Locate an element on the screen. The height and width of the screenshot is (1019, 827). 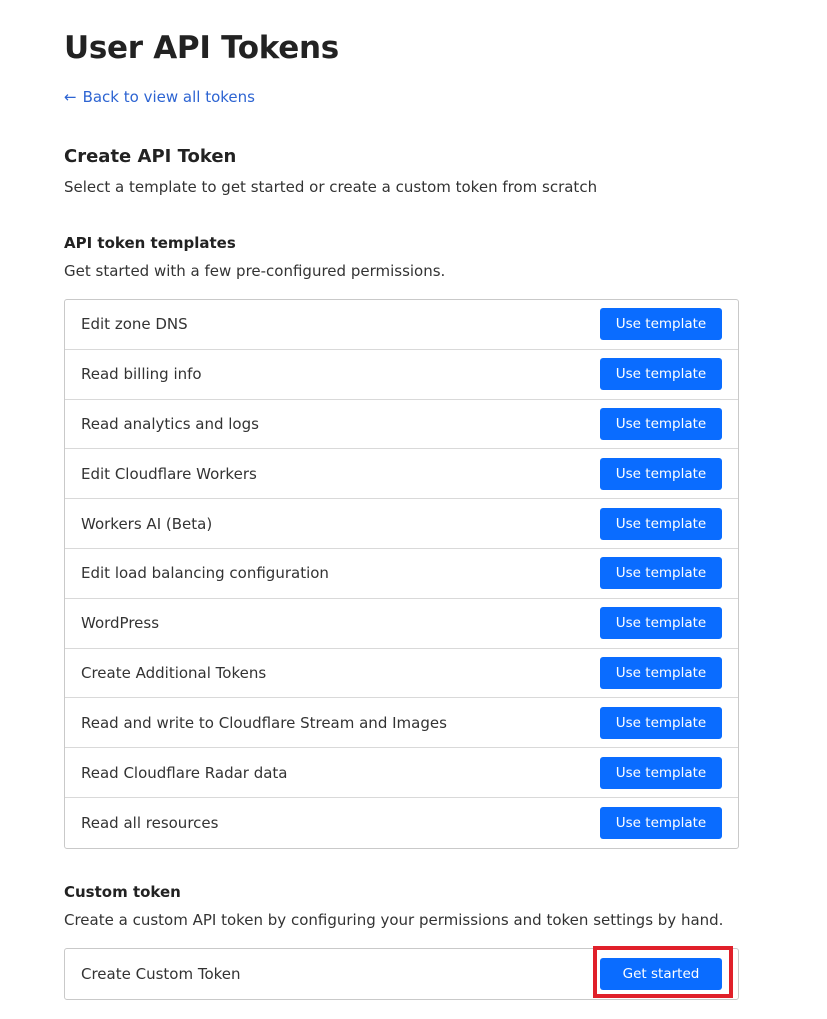
back-to-tokens-link: ← Back to view all tokens is located at coordinates (159, 97).